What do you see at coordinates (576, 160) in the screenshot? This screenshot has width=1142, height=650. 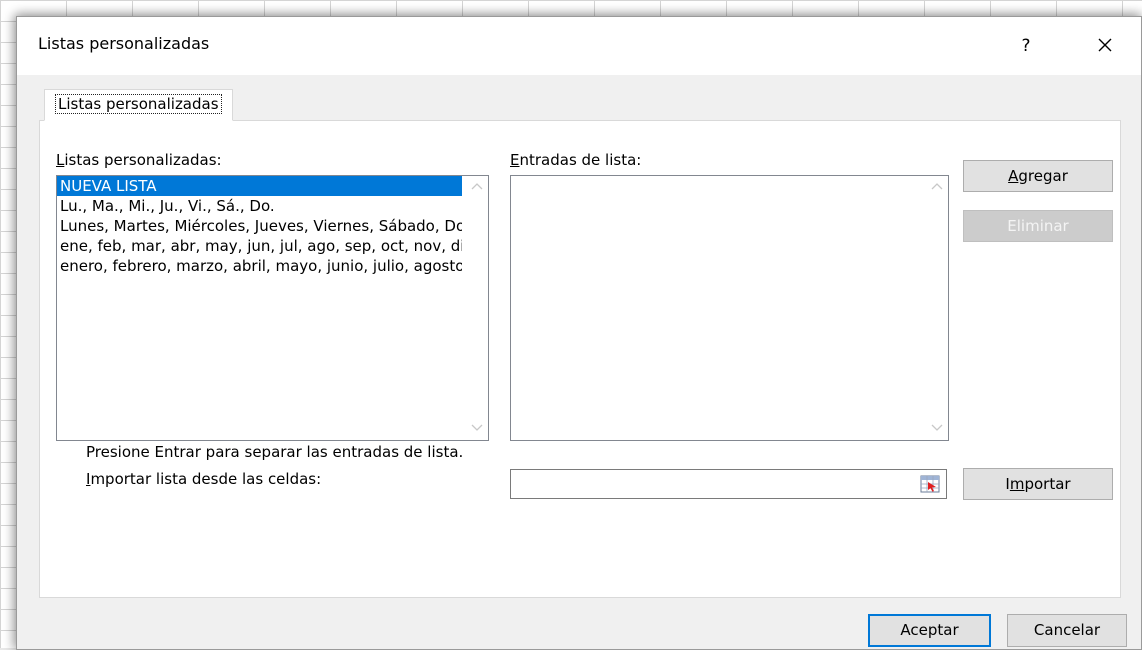 I see `list-entries-label: Entradas de lista:` at bounding box center [576, 160].